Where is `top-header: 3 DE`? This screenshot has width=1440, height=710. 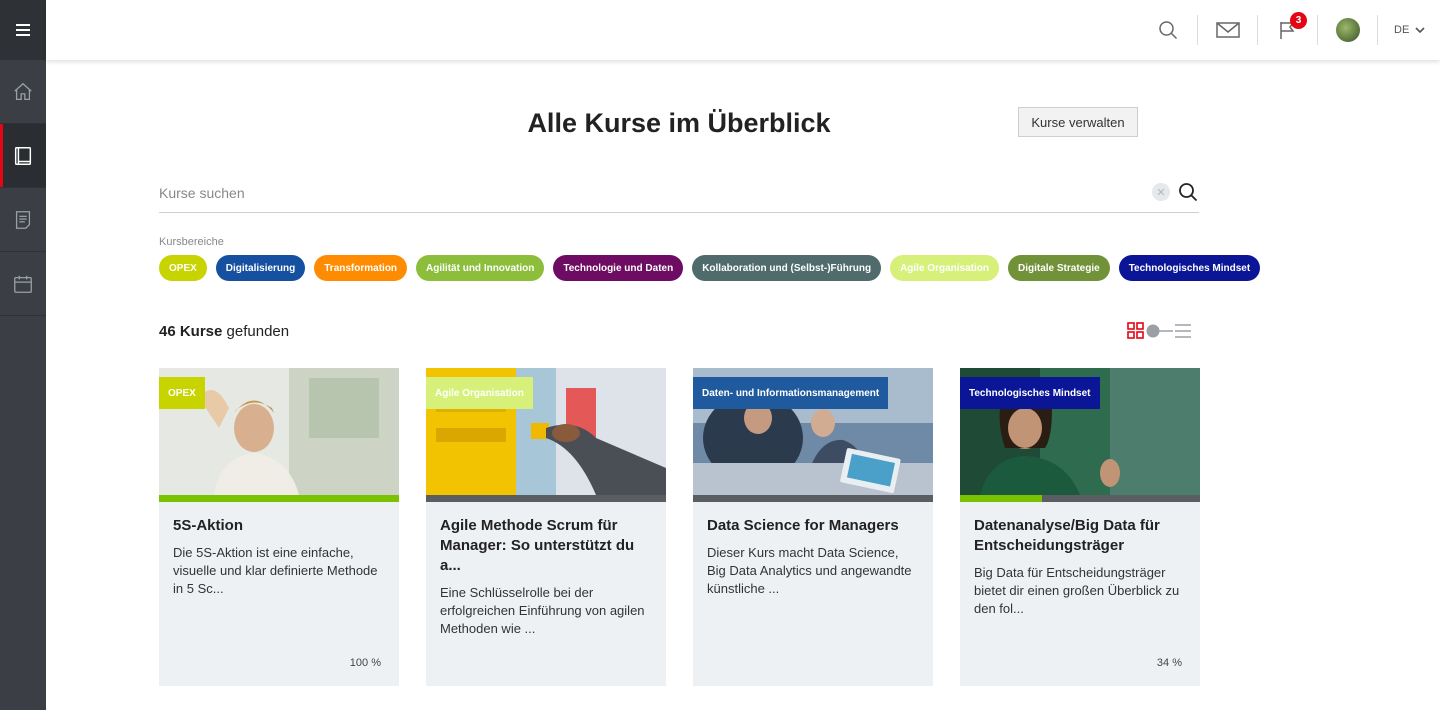
top-header: 3 DE is located at coordinates (743, 30).